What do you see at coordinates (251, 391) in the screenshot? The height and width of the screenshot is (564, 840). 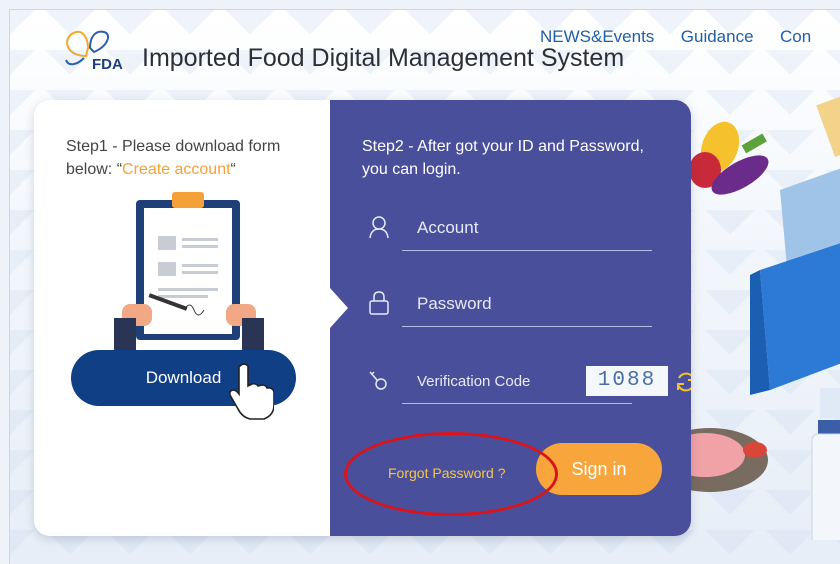 I see `pointer-hand-icon` at bounding box center [251, 391].